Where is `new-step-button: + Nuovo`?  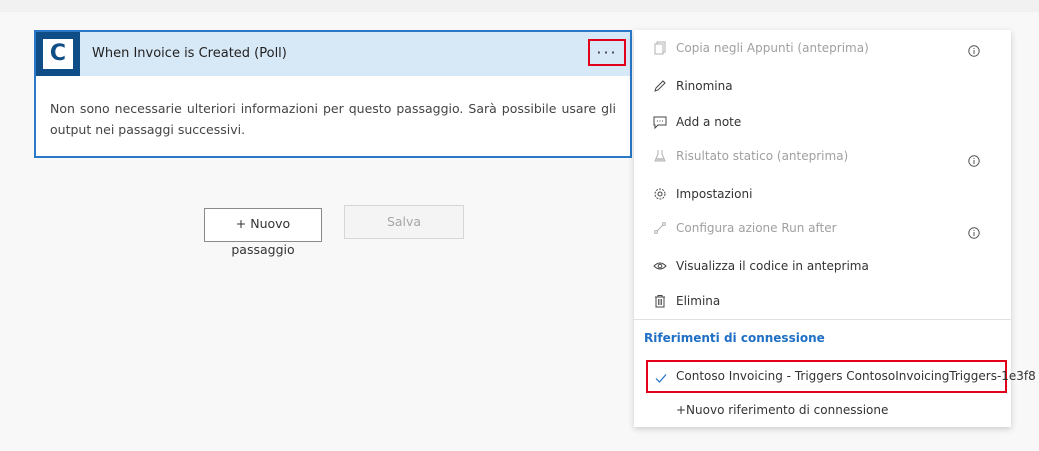
new-step-button: + Nuovo is located at coordinates (263, 225).